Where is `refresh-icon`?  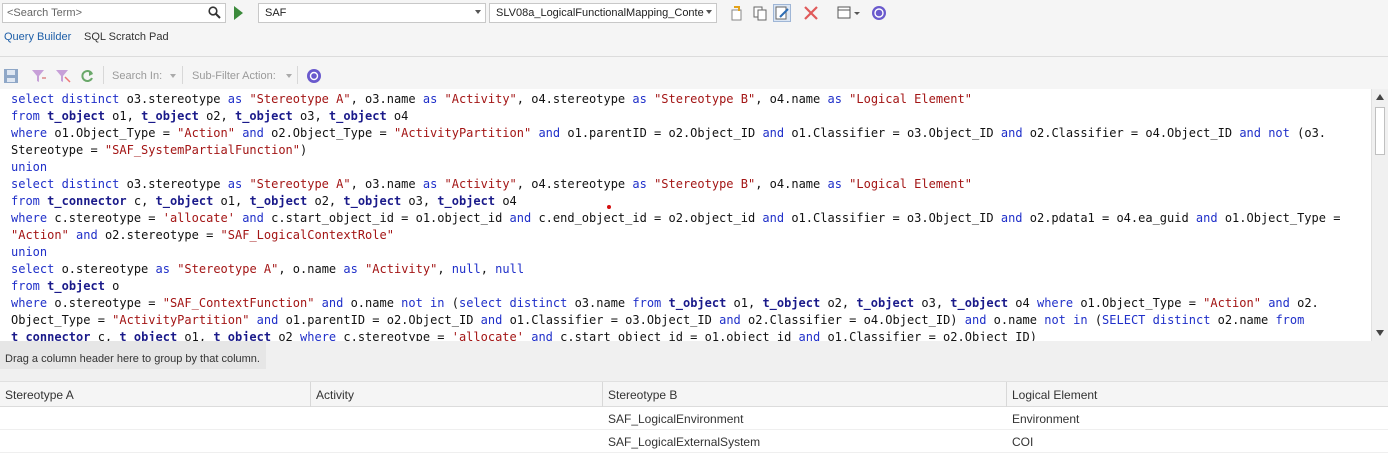
refresh-icon is located at coordinates (87, 77).